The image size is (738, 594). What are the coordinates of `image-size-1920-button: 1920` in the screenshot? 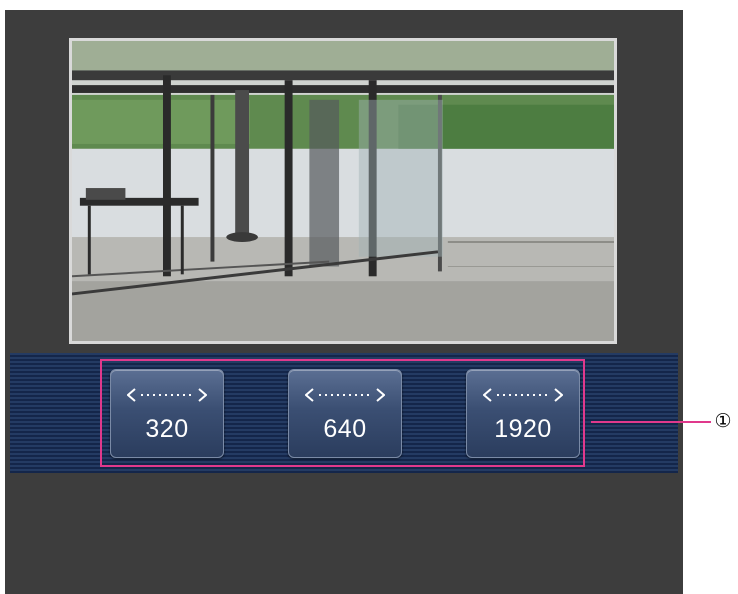 It's located at (523, 413).